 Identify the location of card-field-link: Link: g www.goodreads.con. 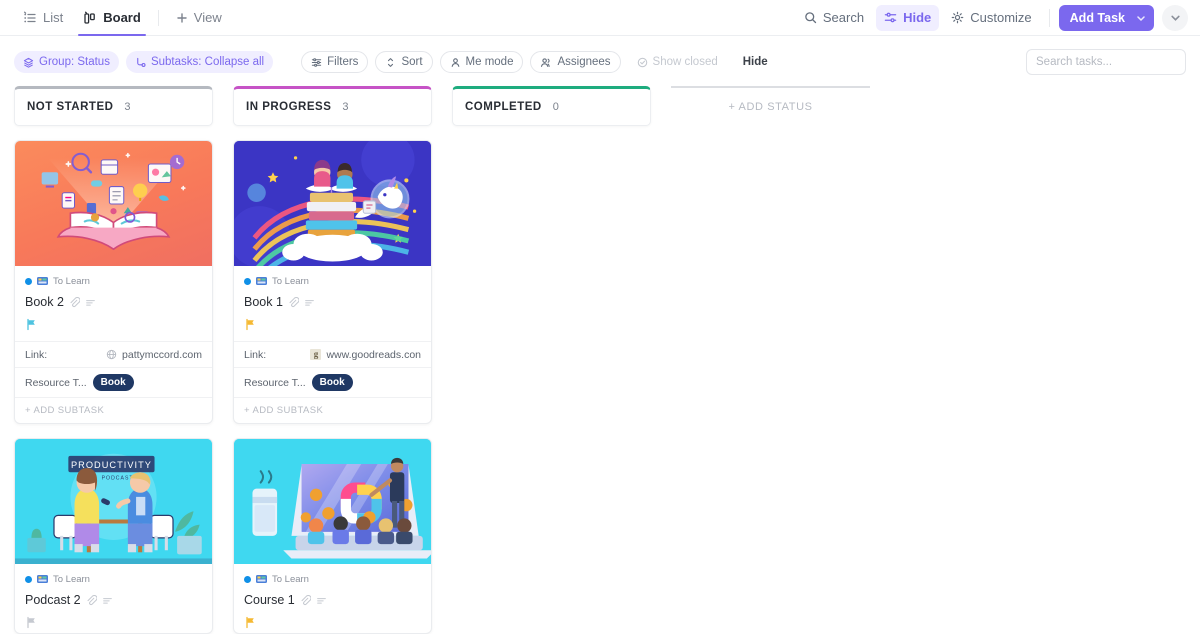
(332, 354).